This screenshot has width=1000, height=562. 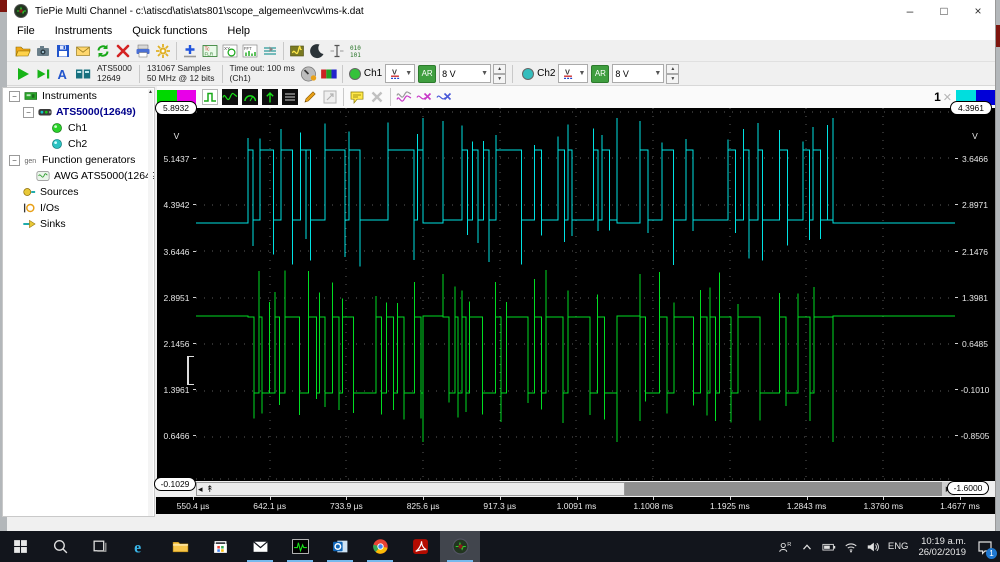 What do you see at coordinates (140, 546) in the screenshot?
I see `taskbar-edge-button: e` at bounding box center [140, 546].